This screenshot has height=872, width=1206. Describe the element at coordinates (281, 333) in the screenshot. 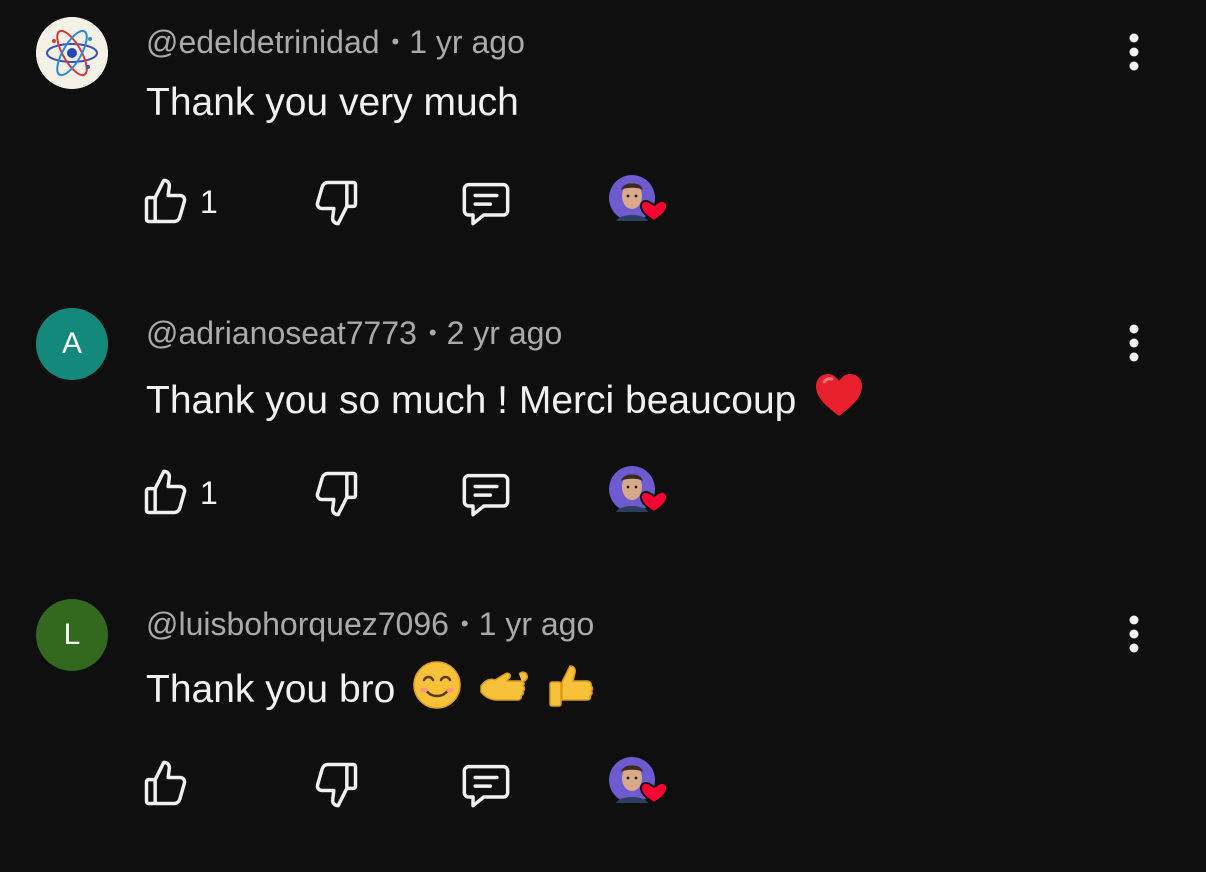

I see `author-name: @adrianoseat7773` at that location.